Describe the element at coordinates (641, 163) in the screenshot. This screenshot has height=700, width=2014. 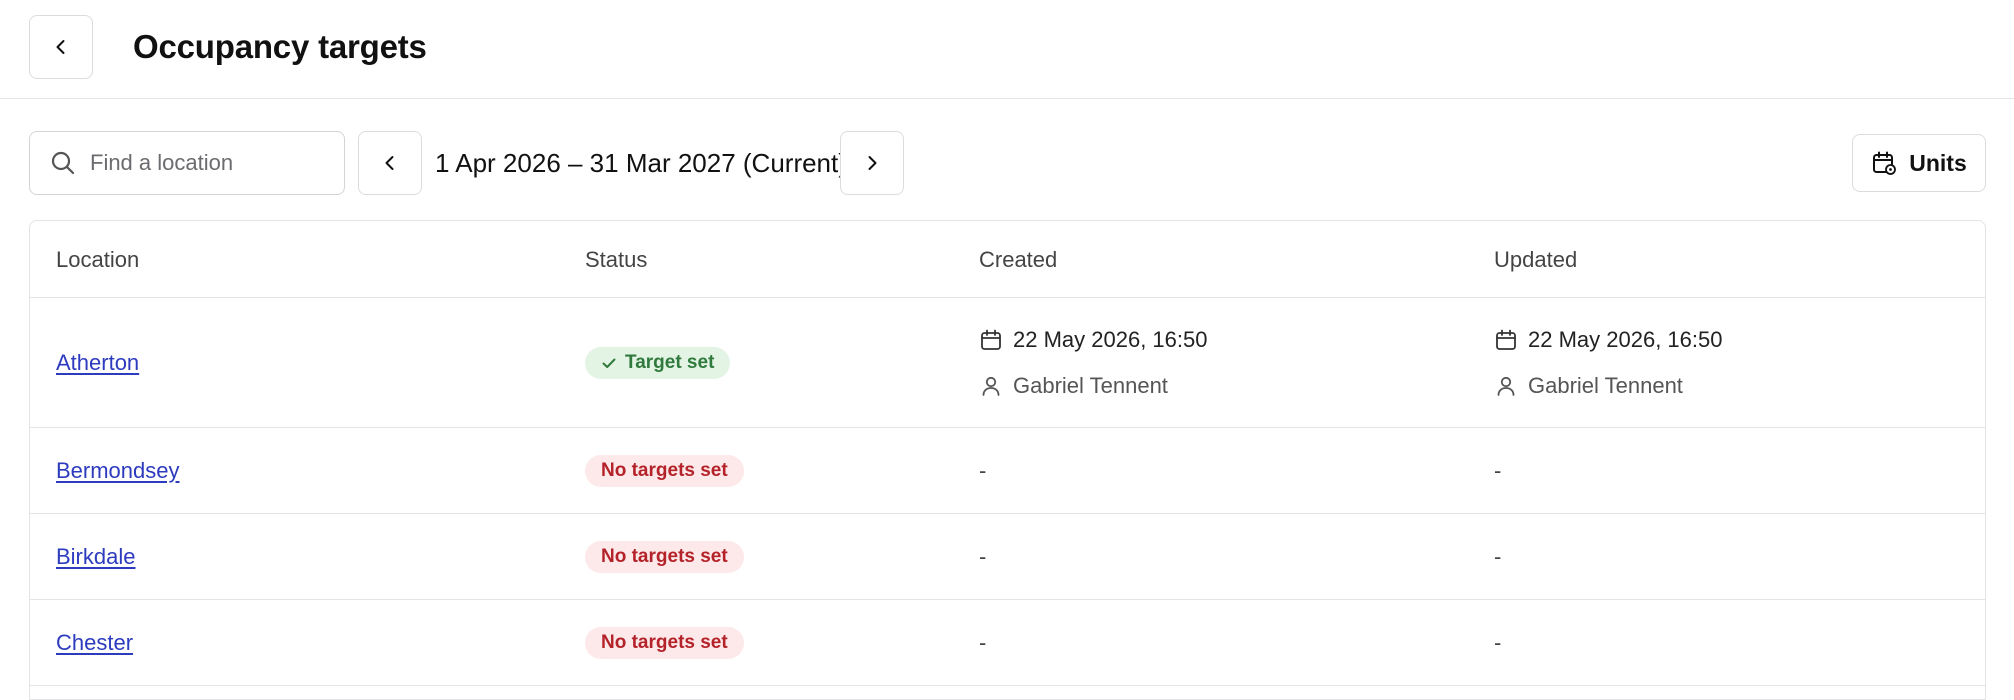
I see `period-label: 1 Apr 2026 – 31 Mar 2027 (Current)` at that location.